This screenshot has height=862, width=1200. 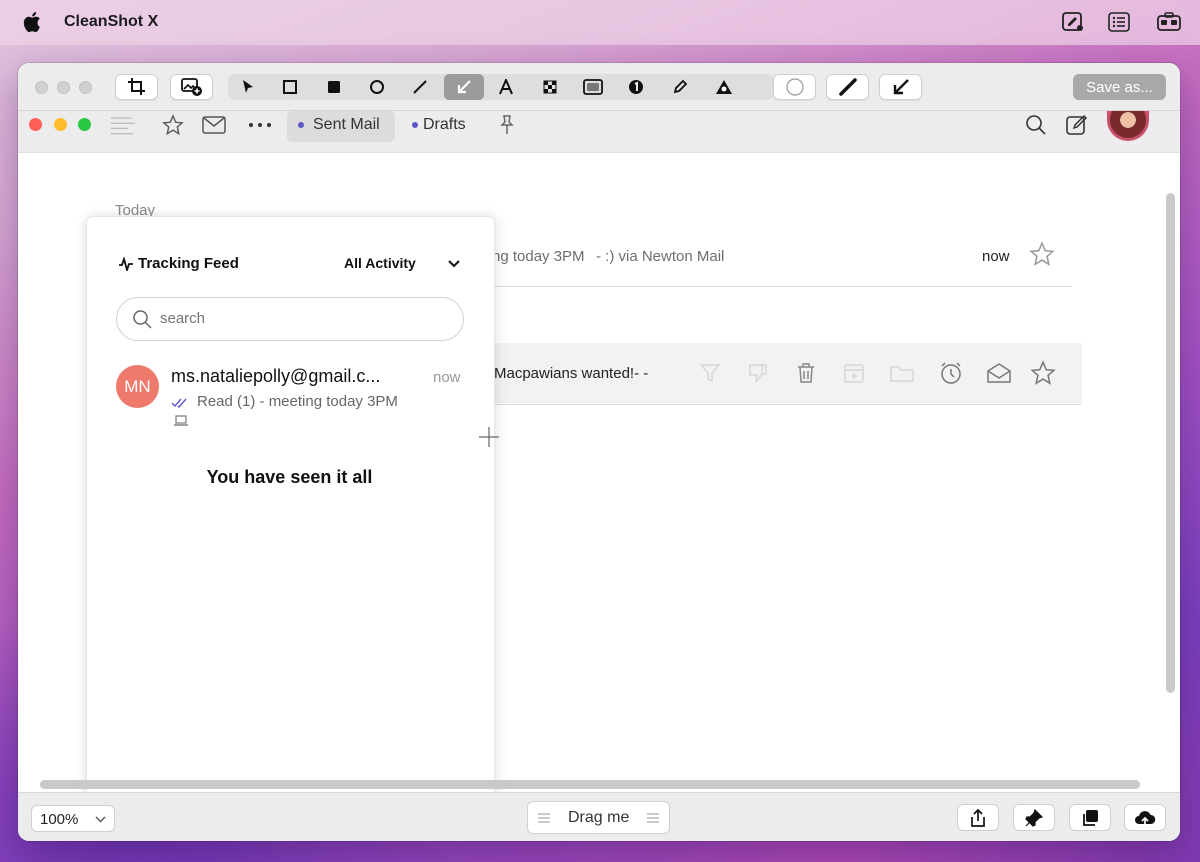 What do you see at coordinates (179, 403) in the screenshot?
I see `double-check-icon` at bounding box center [179, 403].